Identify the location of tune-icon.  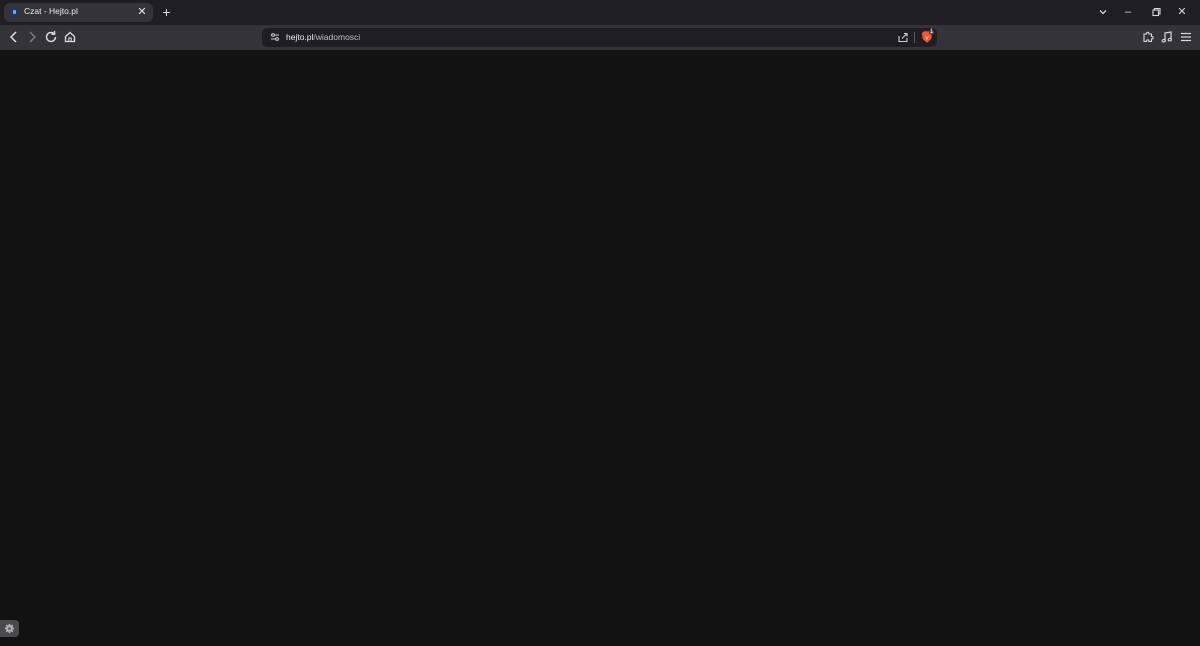
(275, 37).